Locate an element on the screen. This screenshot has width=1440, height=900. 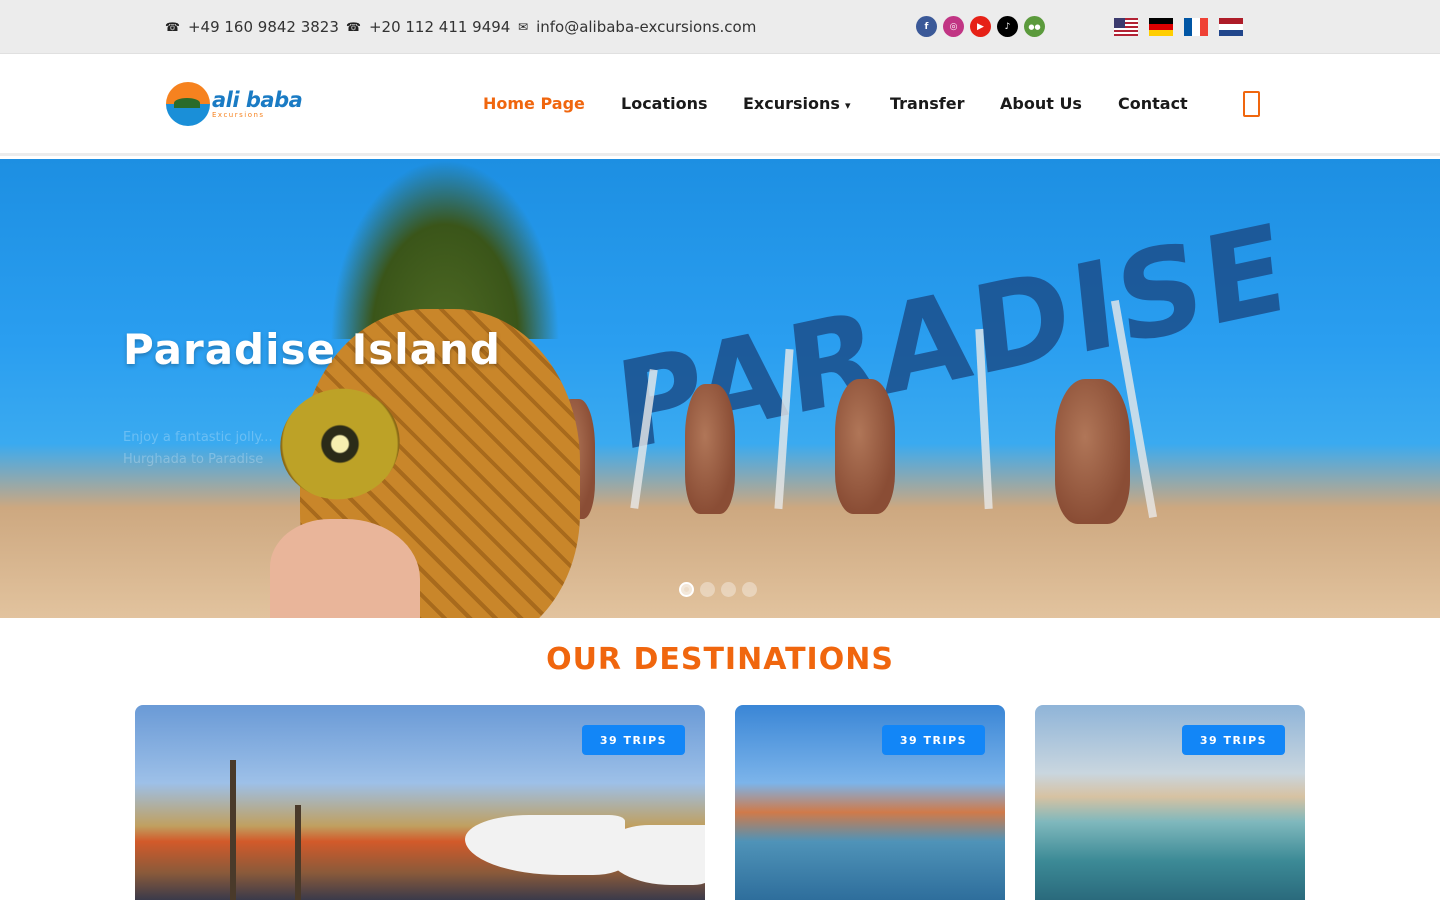
instagram-icon: ◎ is located at coordinates (953, 26).